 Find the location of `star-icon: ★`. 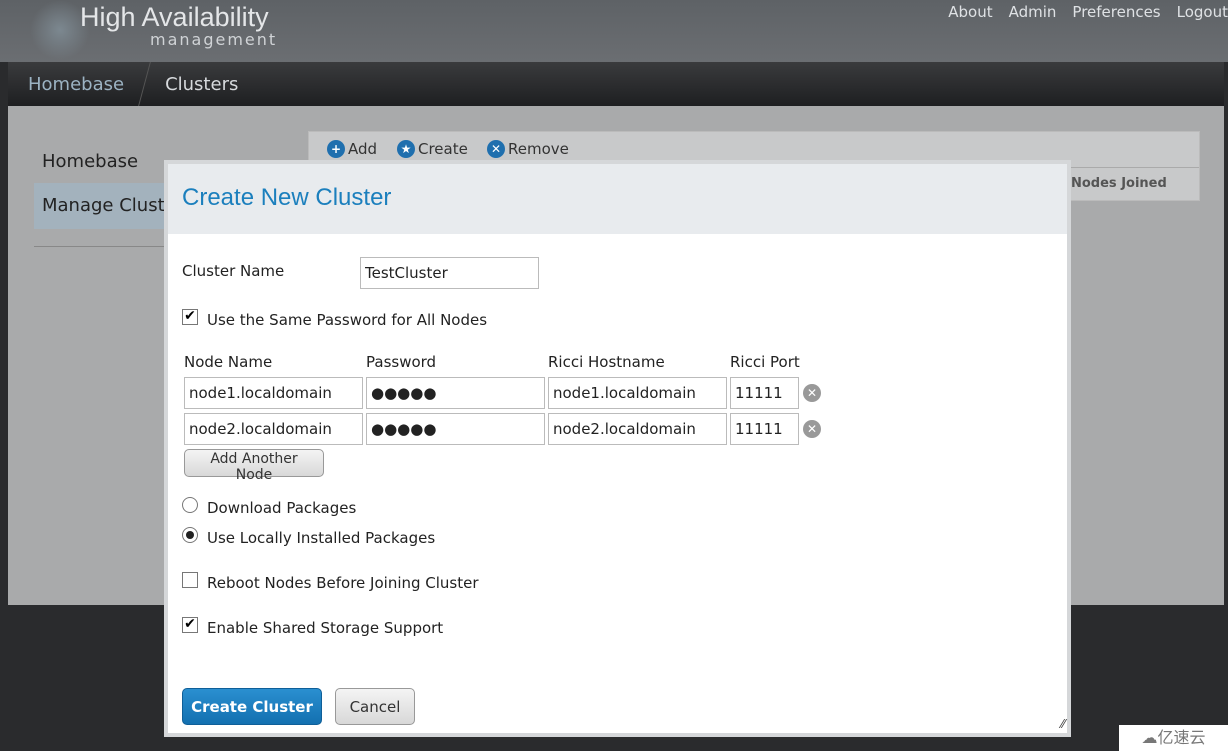

star-icon: ★ is located at coordinates (406, 149).